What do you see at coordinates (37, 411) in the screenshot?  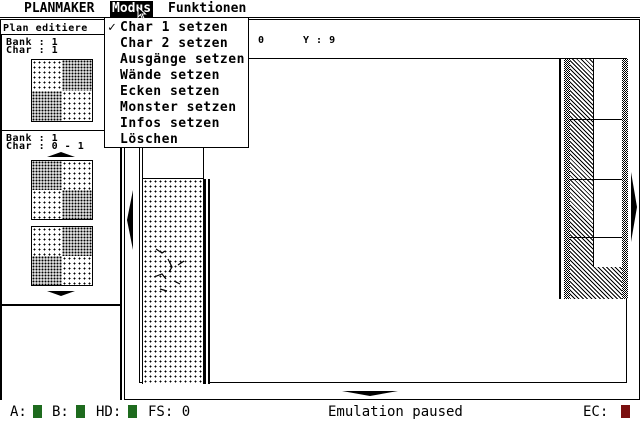 I see `drive-a-led-icon` at bounding box center [37, 411].